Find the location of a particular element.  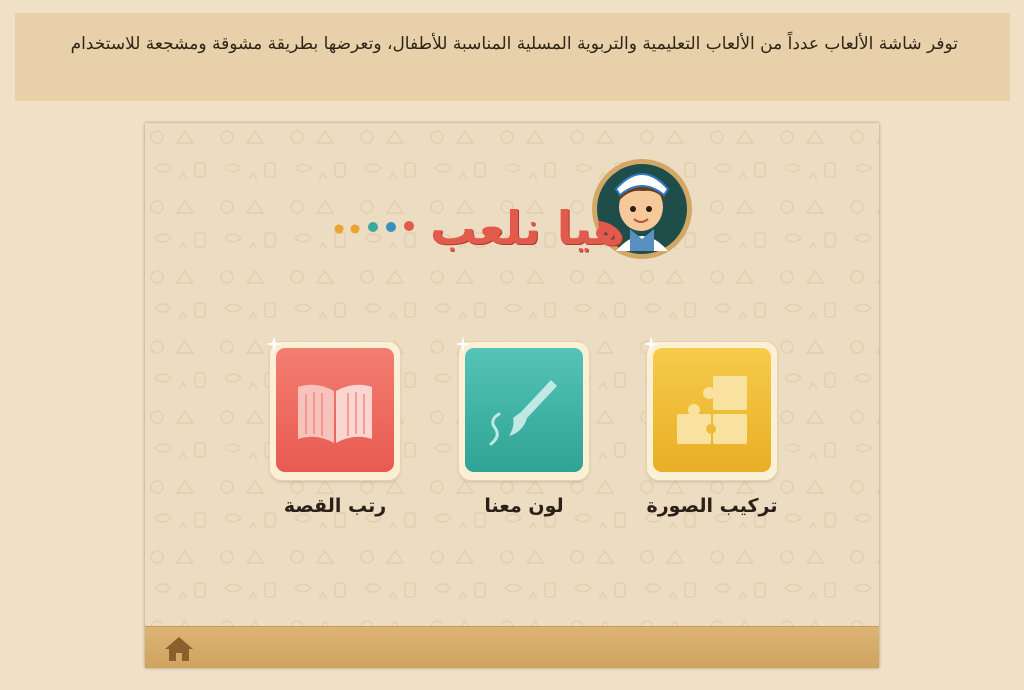

puzzle-game-label: تركيب الصورة is located at coordinates (712, 506).